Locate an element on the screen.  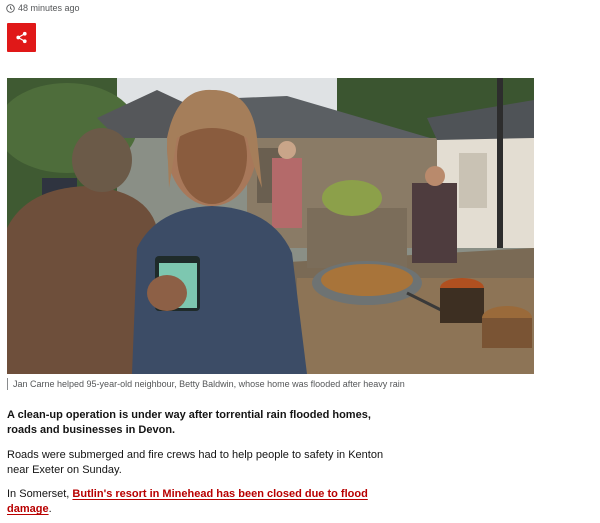
paragraph-prefix: In Somerset, is located at coordinates (40, 494).